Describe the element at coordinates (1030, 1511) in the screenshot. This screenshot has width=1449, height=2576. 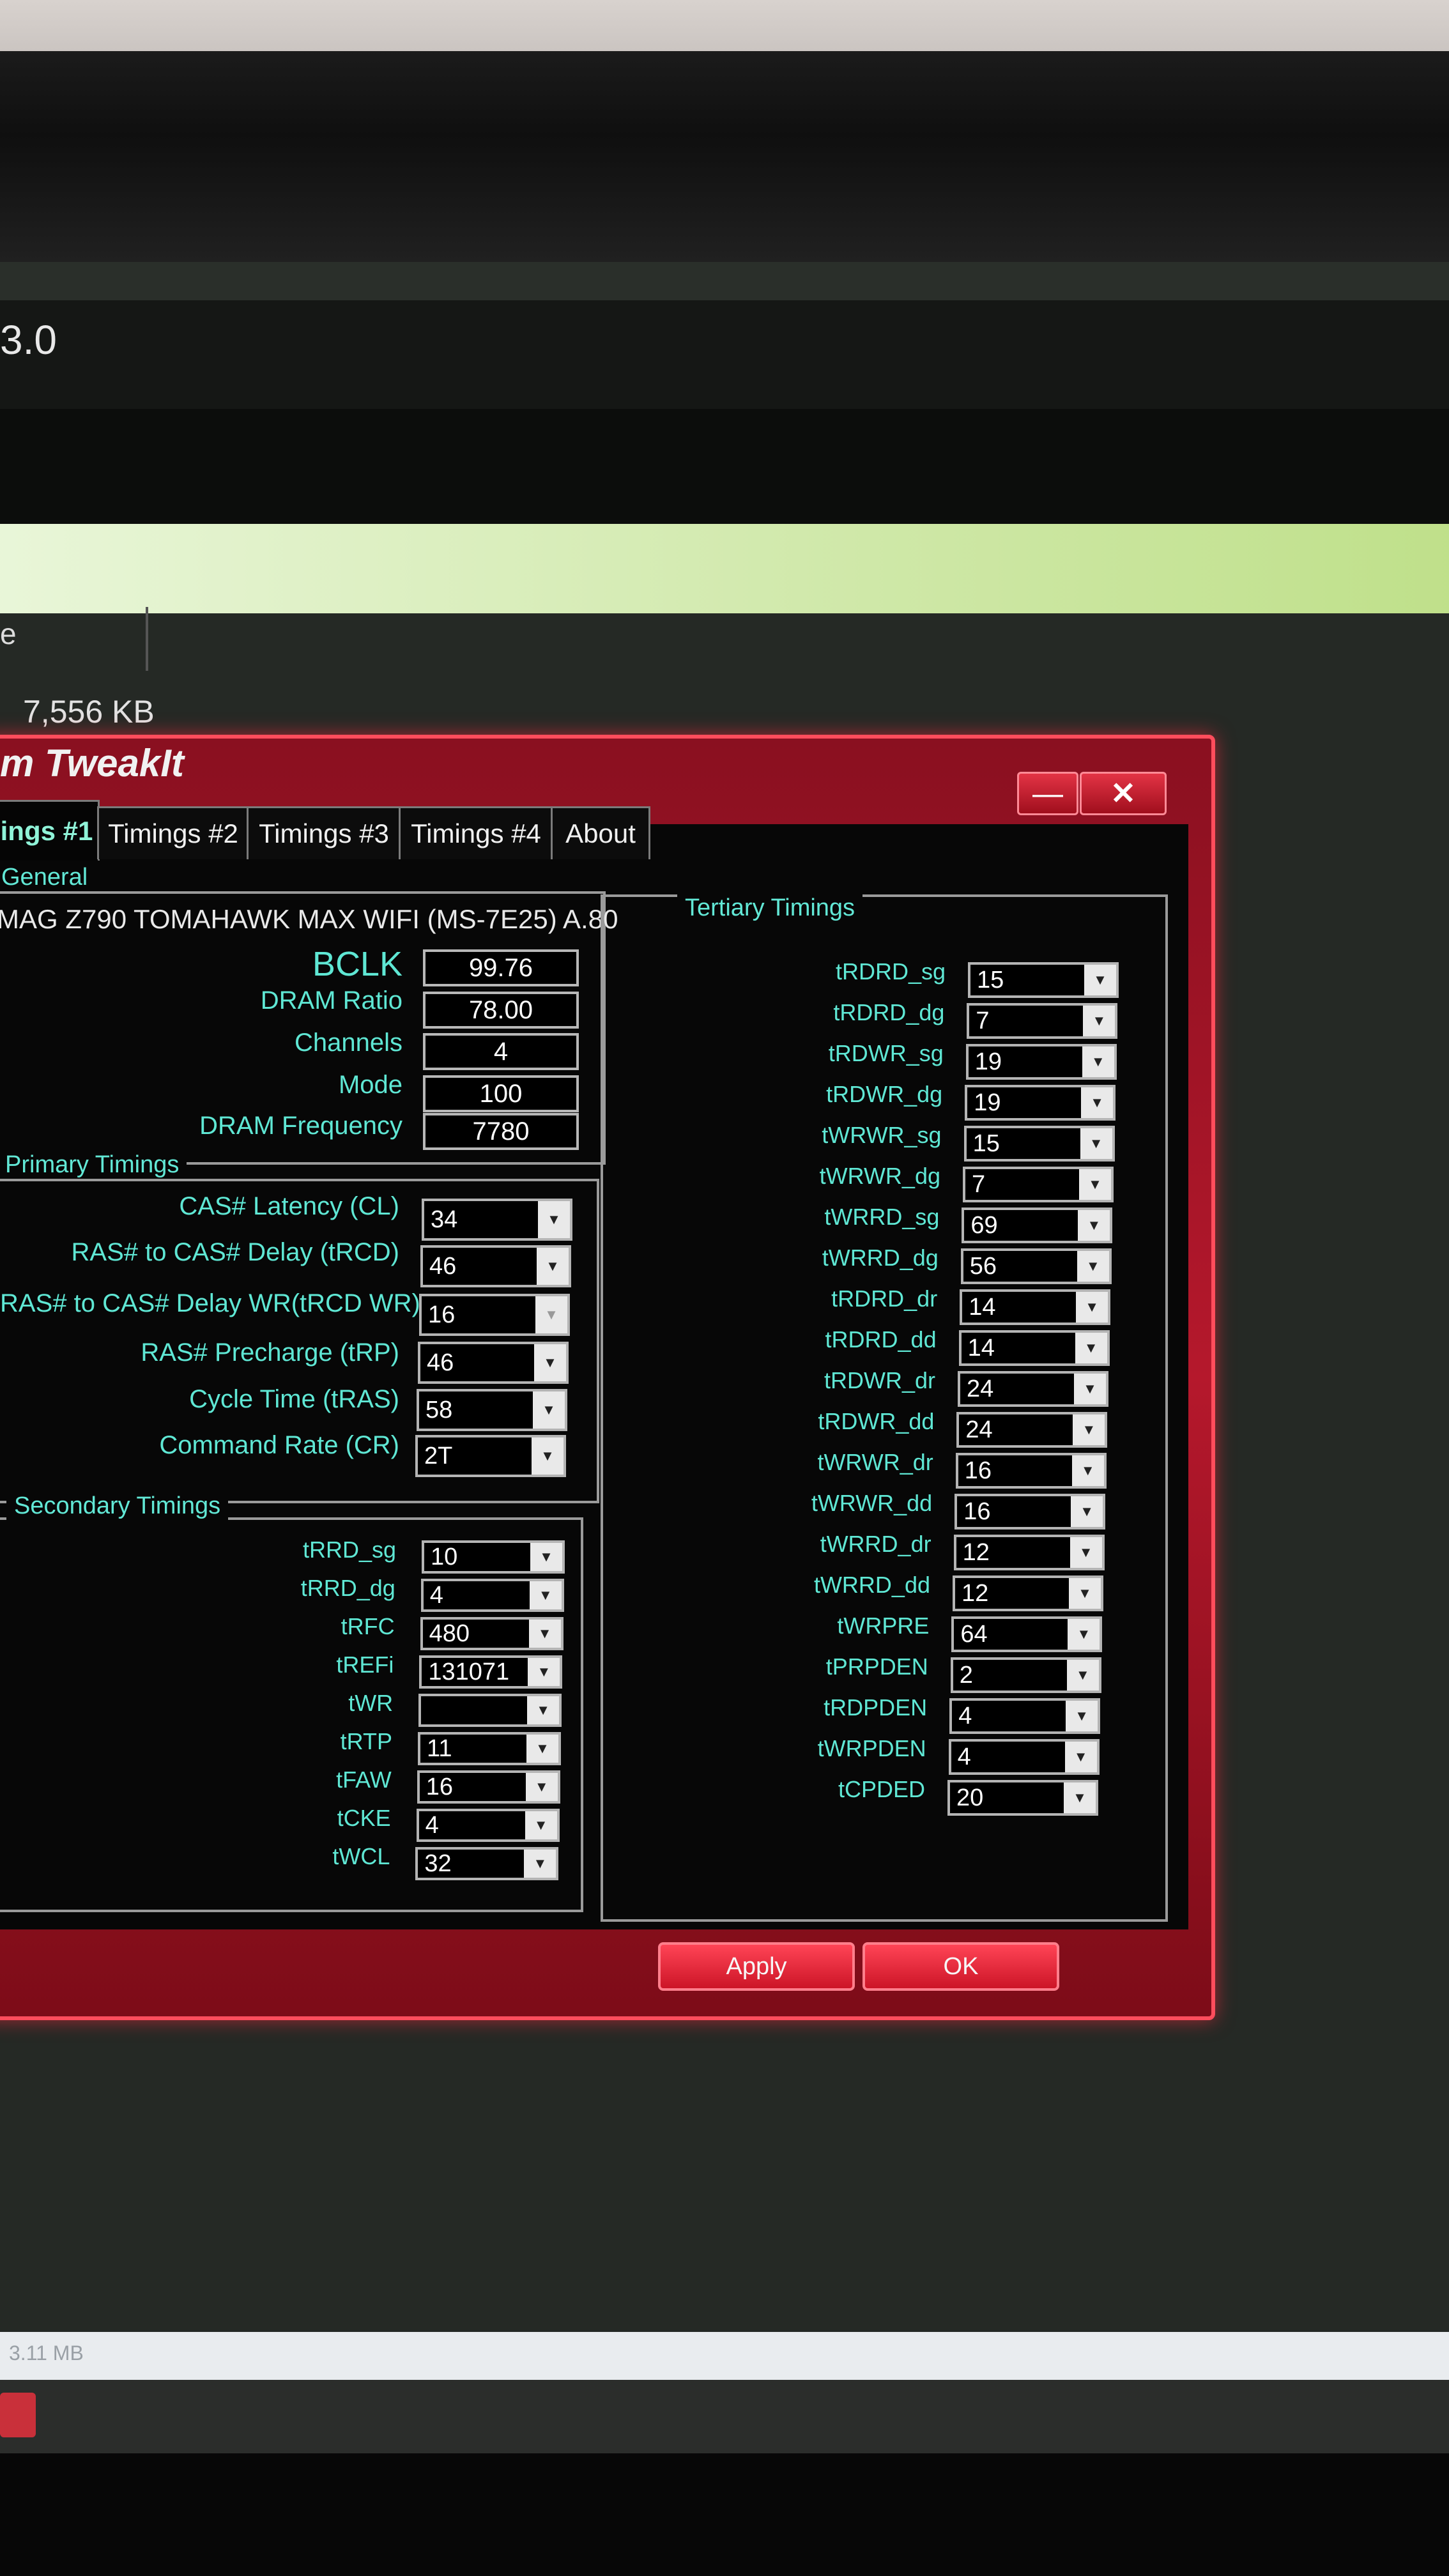
I see `twrwr-dd-combo: 16 ▼` at that location.